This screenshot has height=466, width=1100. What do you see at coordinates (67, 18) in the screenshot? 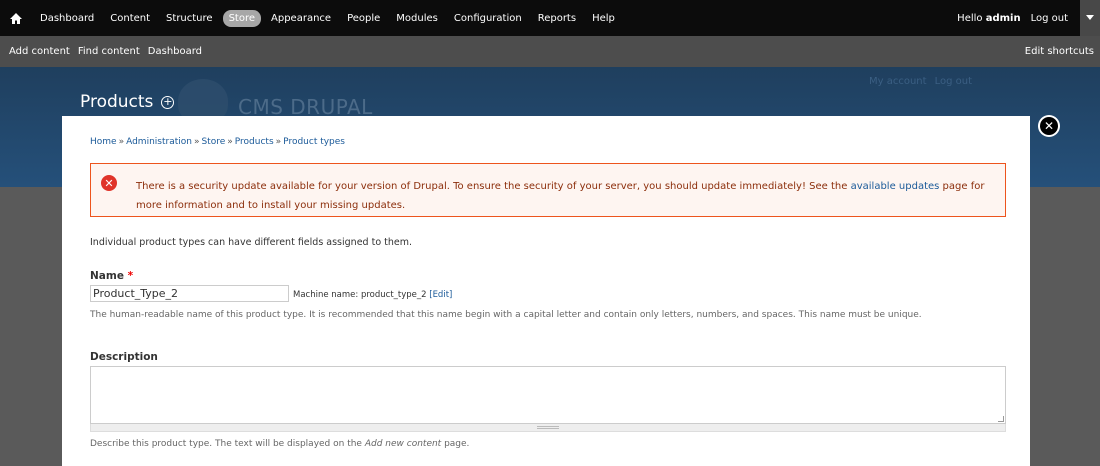
I see `toolbar-item-dashboard: Dashboard` at bounding box center [67, 18].